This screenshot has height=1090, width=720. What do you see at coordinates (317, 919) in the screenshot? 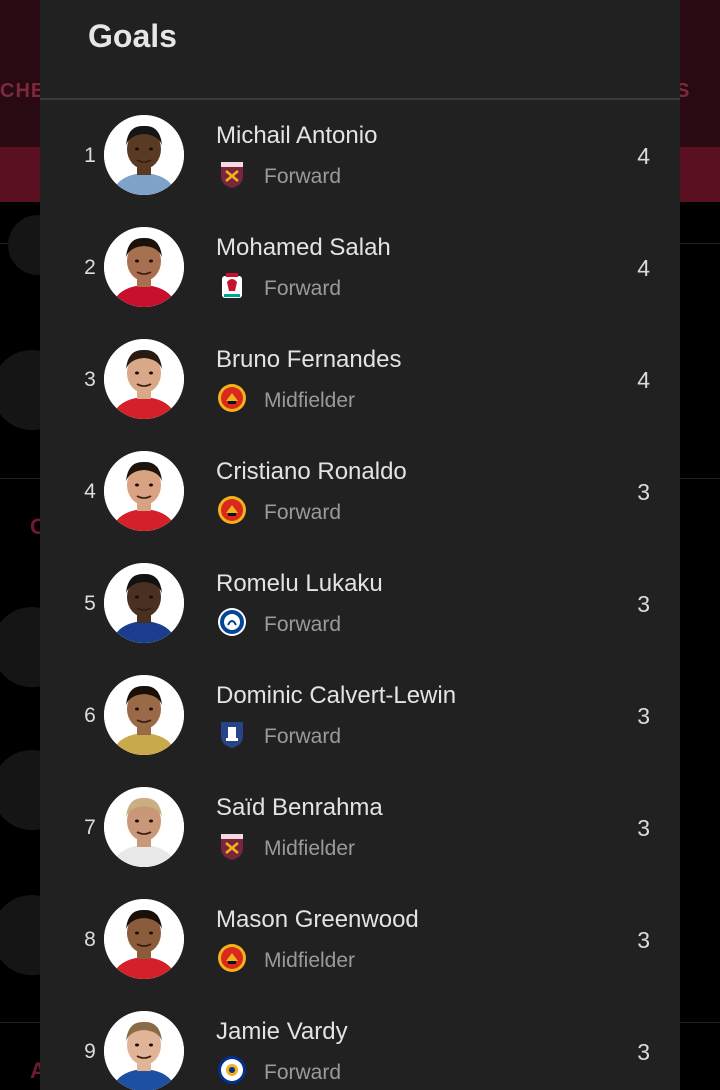
I see `player-name: Mason Greenwood` at bounding box center [317, 919].